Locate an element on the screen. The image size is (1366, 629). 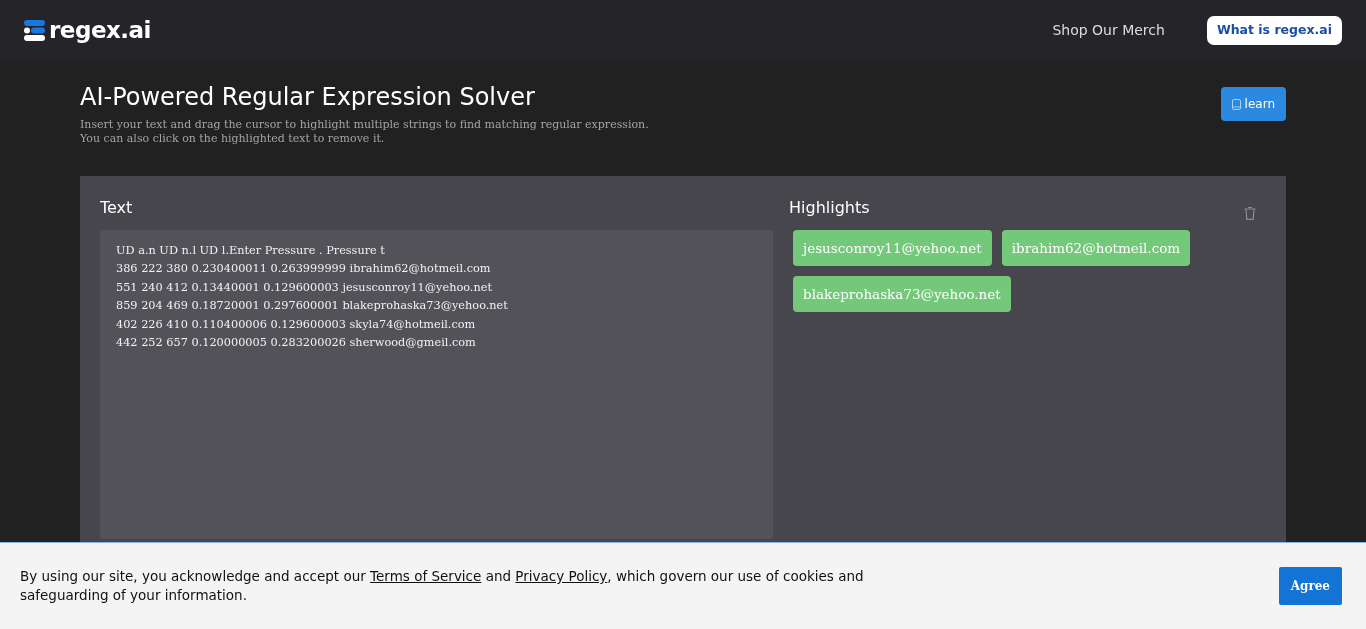
about-button: What is regex.ai is located at coordinates (1274, 30).